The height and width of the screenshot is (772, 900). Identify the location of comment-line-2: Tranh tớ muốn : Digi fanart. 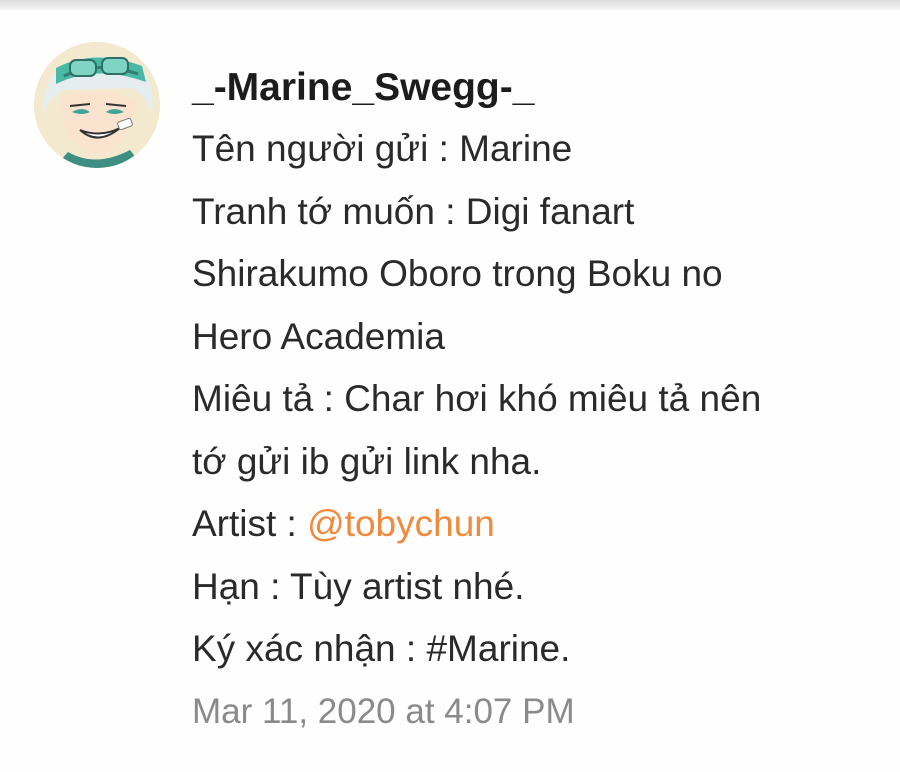
(413, 211).